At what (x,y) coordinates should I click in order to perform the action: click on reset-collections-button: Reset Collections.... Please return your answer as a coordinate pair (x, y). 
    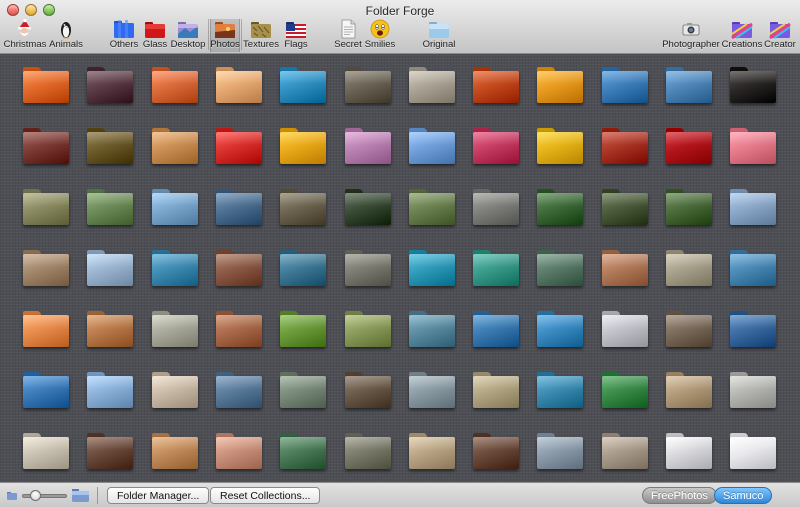
    Looking at the image, I should click on (265, 495).